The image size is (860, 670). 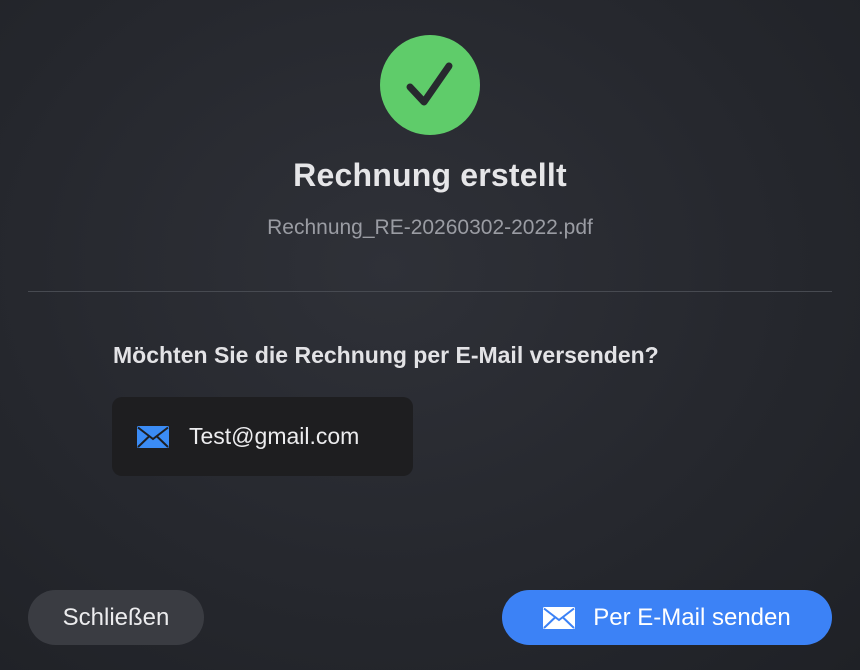 I want to click on divider, so click(x=430, y=291).